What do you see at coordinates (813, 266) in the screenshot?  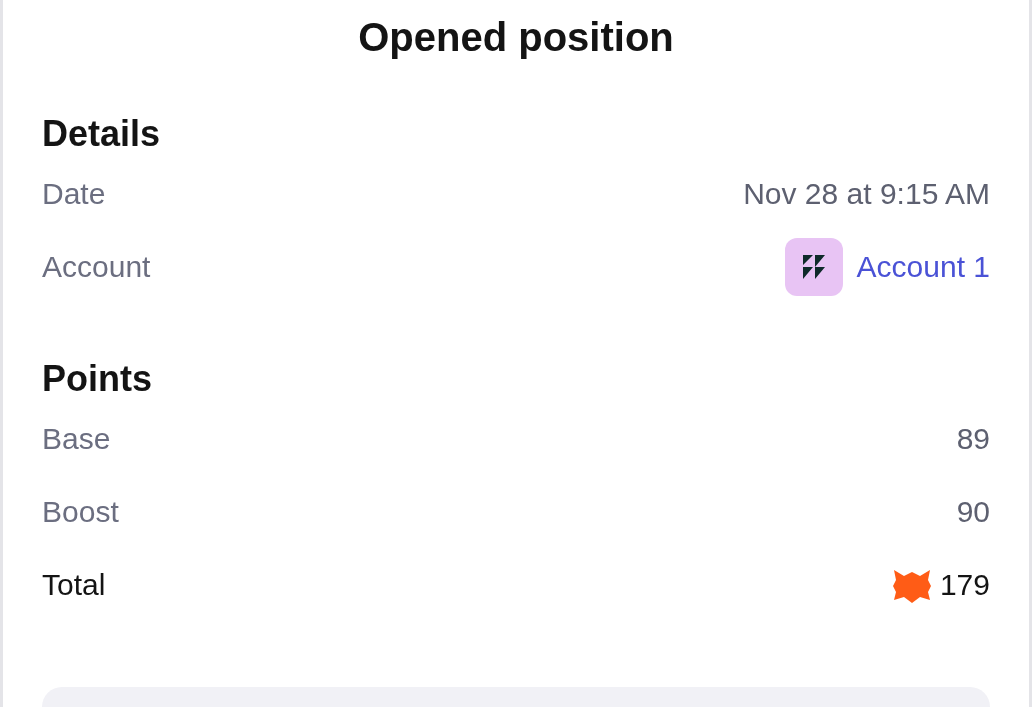 I see `account-avatar-icon` at bounding box center [813, 266].